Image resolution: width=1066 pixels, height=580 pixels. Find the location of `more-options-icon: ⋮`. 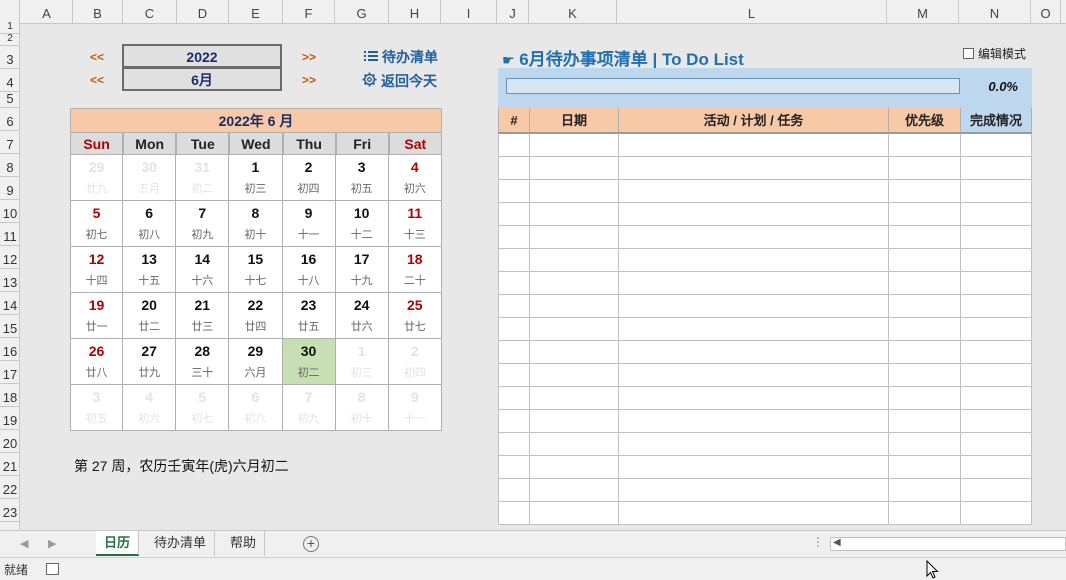

more-options-icon: ⋮ is located at coordinates (818, 542).